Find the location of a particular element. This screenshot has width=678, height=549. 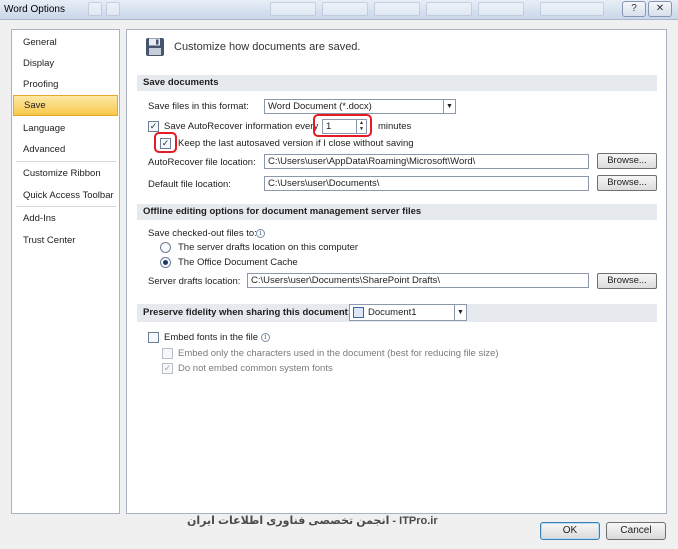

sidebar-item-proofing: Proofing is located at coordinates (65, 84).